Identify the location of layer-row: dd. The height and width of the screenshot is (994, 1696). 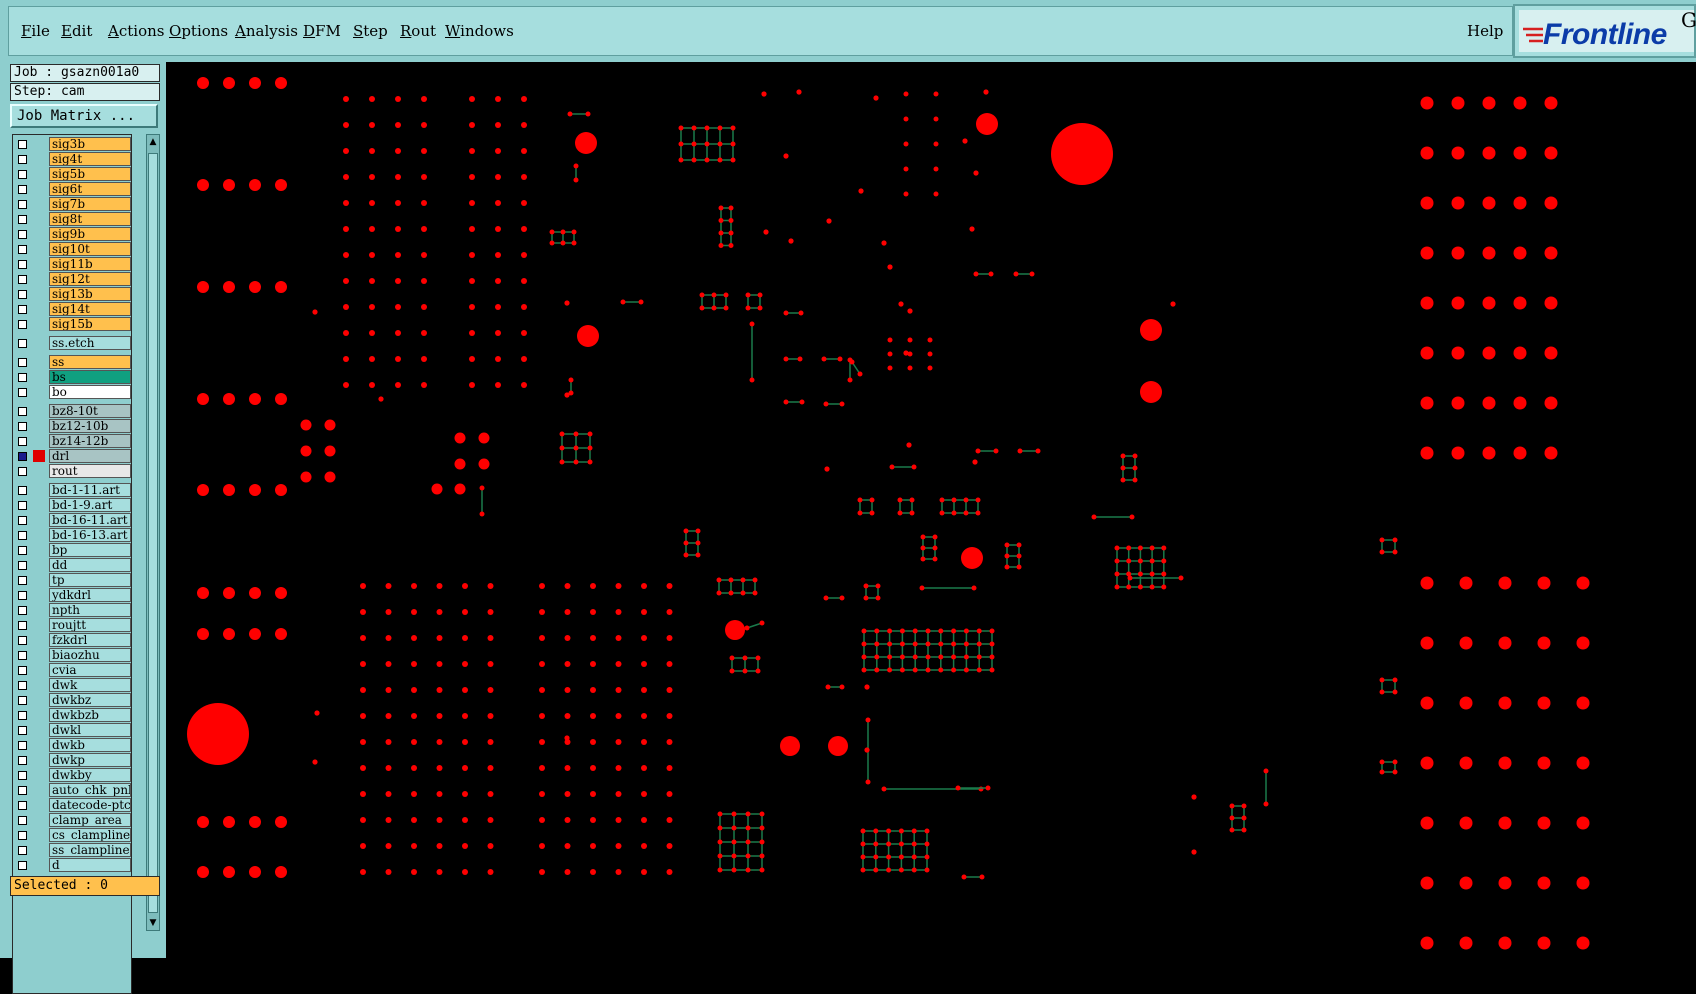
(73, 565).